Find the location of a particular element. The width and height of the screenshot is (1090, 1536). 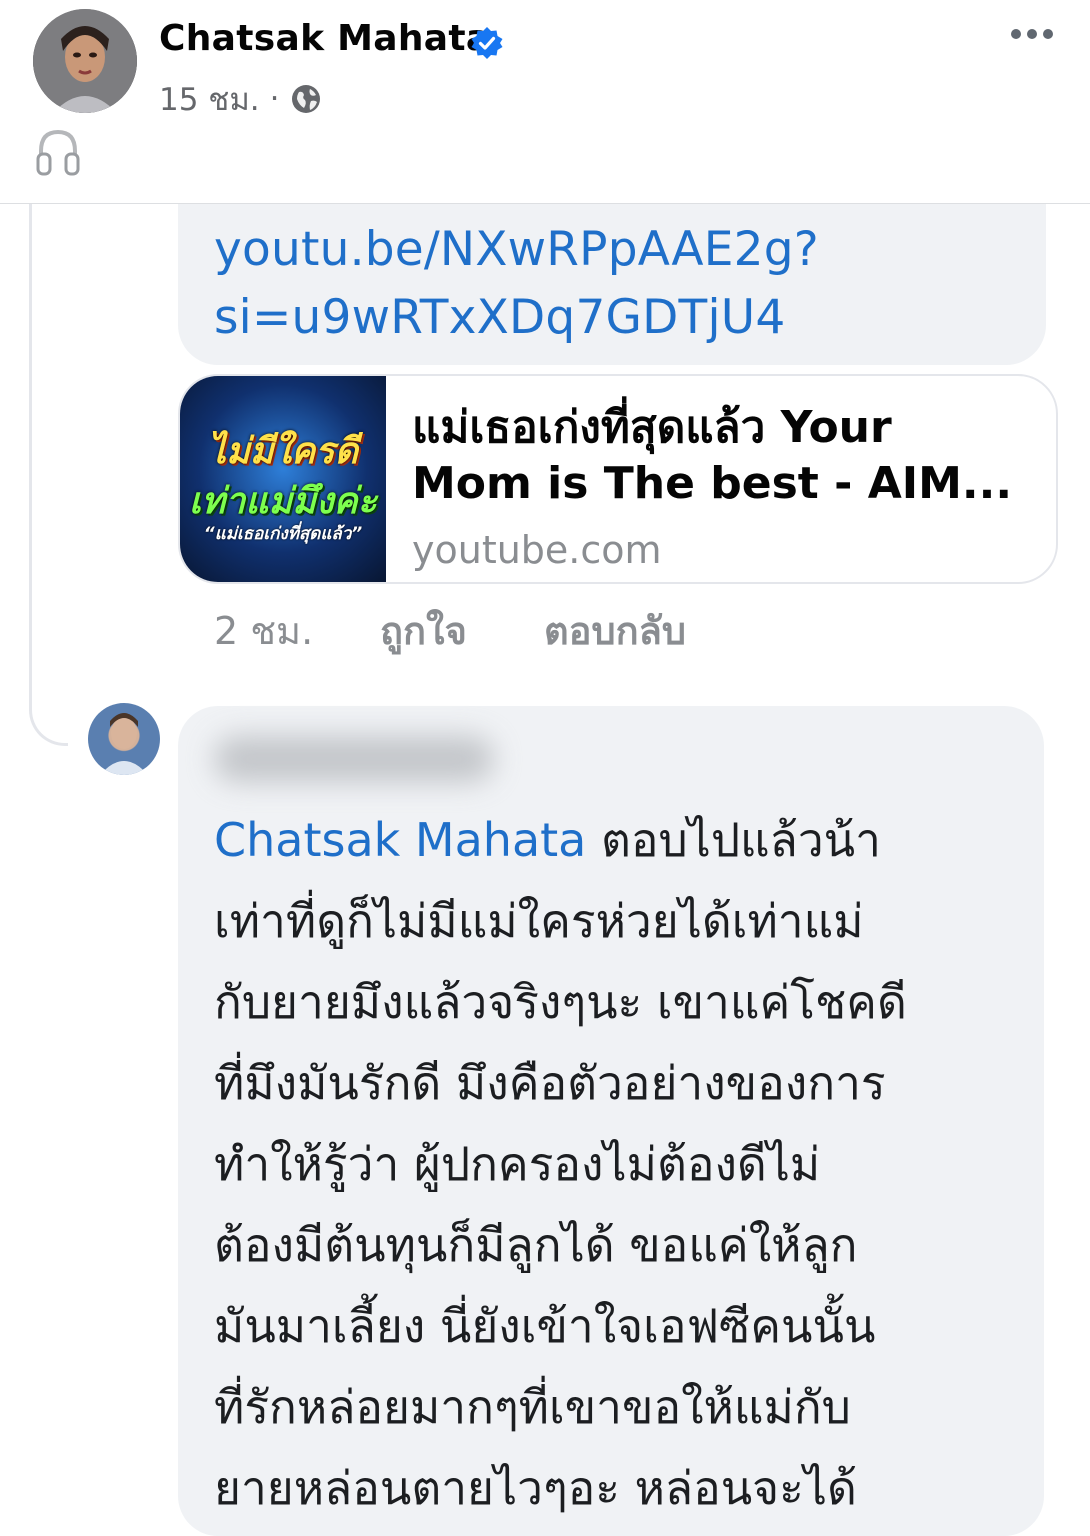

more-options-icon is located at coordinates (1032, 34).